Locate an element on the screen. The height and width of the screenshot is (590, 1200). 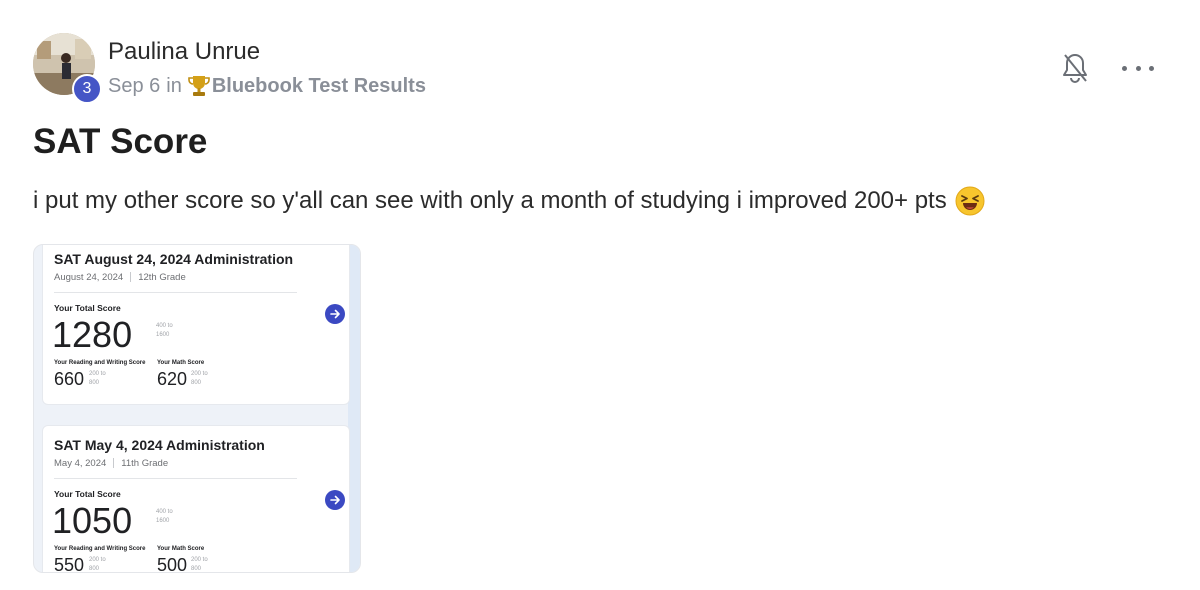
card-grade: 11th Grade is located at coordinates (145, 463).